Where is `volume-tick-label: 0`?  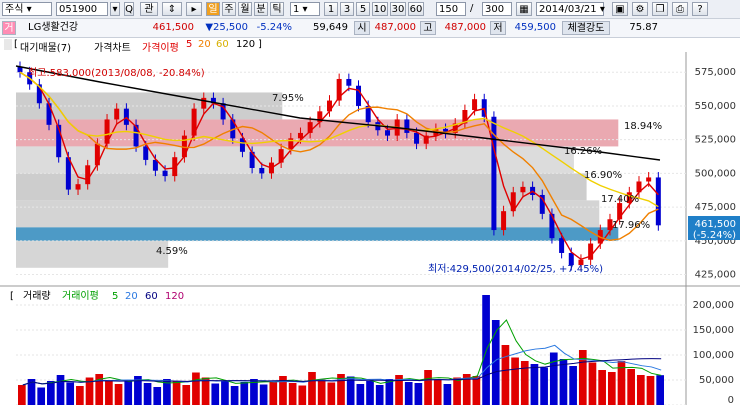
volume-tick-label: 0 is located at coordinates (731, 400).